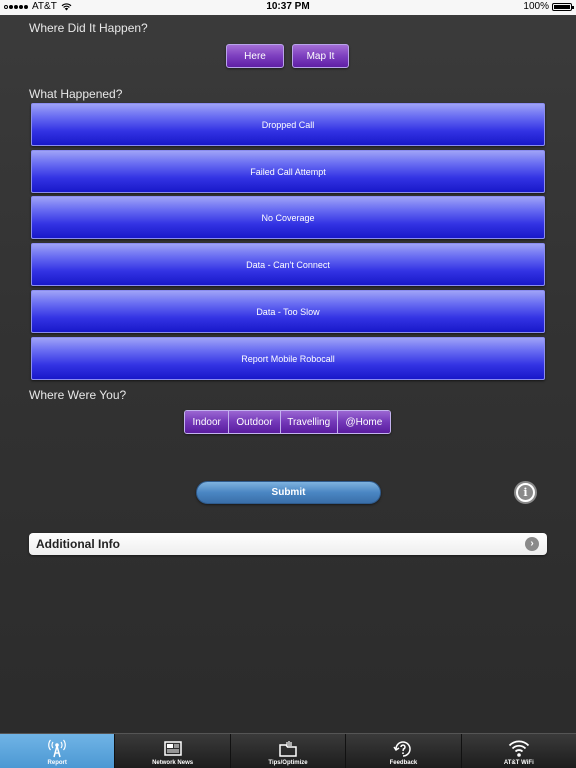 The height and width of the screenshot is (768, 576). I want to click on antenna-icon, so click(57, 749).